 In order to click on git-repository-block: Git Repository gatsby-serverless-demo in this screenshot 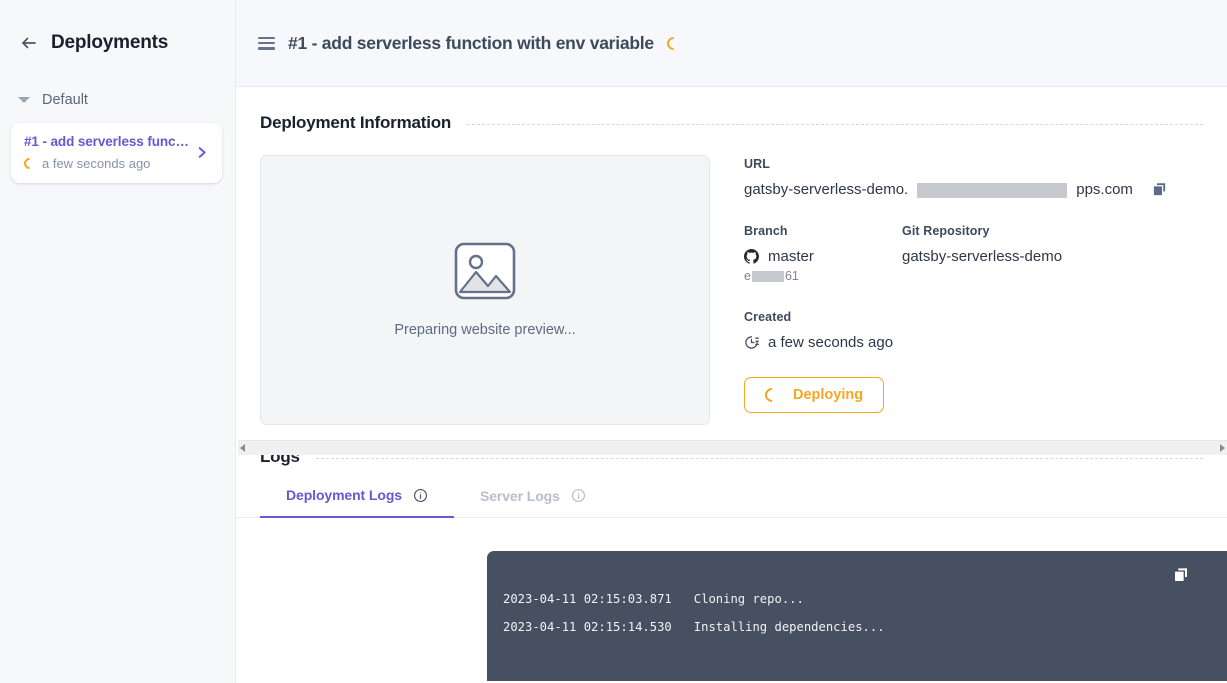, I will do `click(1052, 253)`.